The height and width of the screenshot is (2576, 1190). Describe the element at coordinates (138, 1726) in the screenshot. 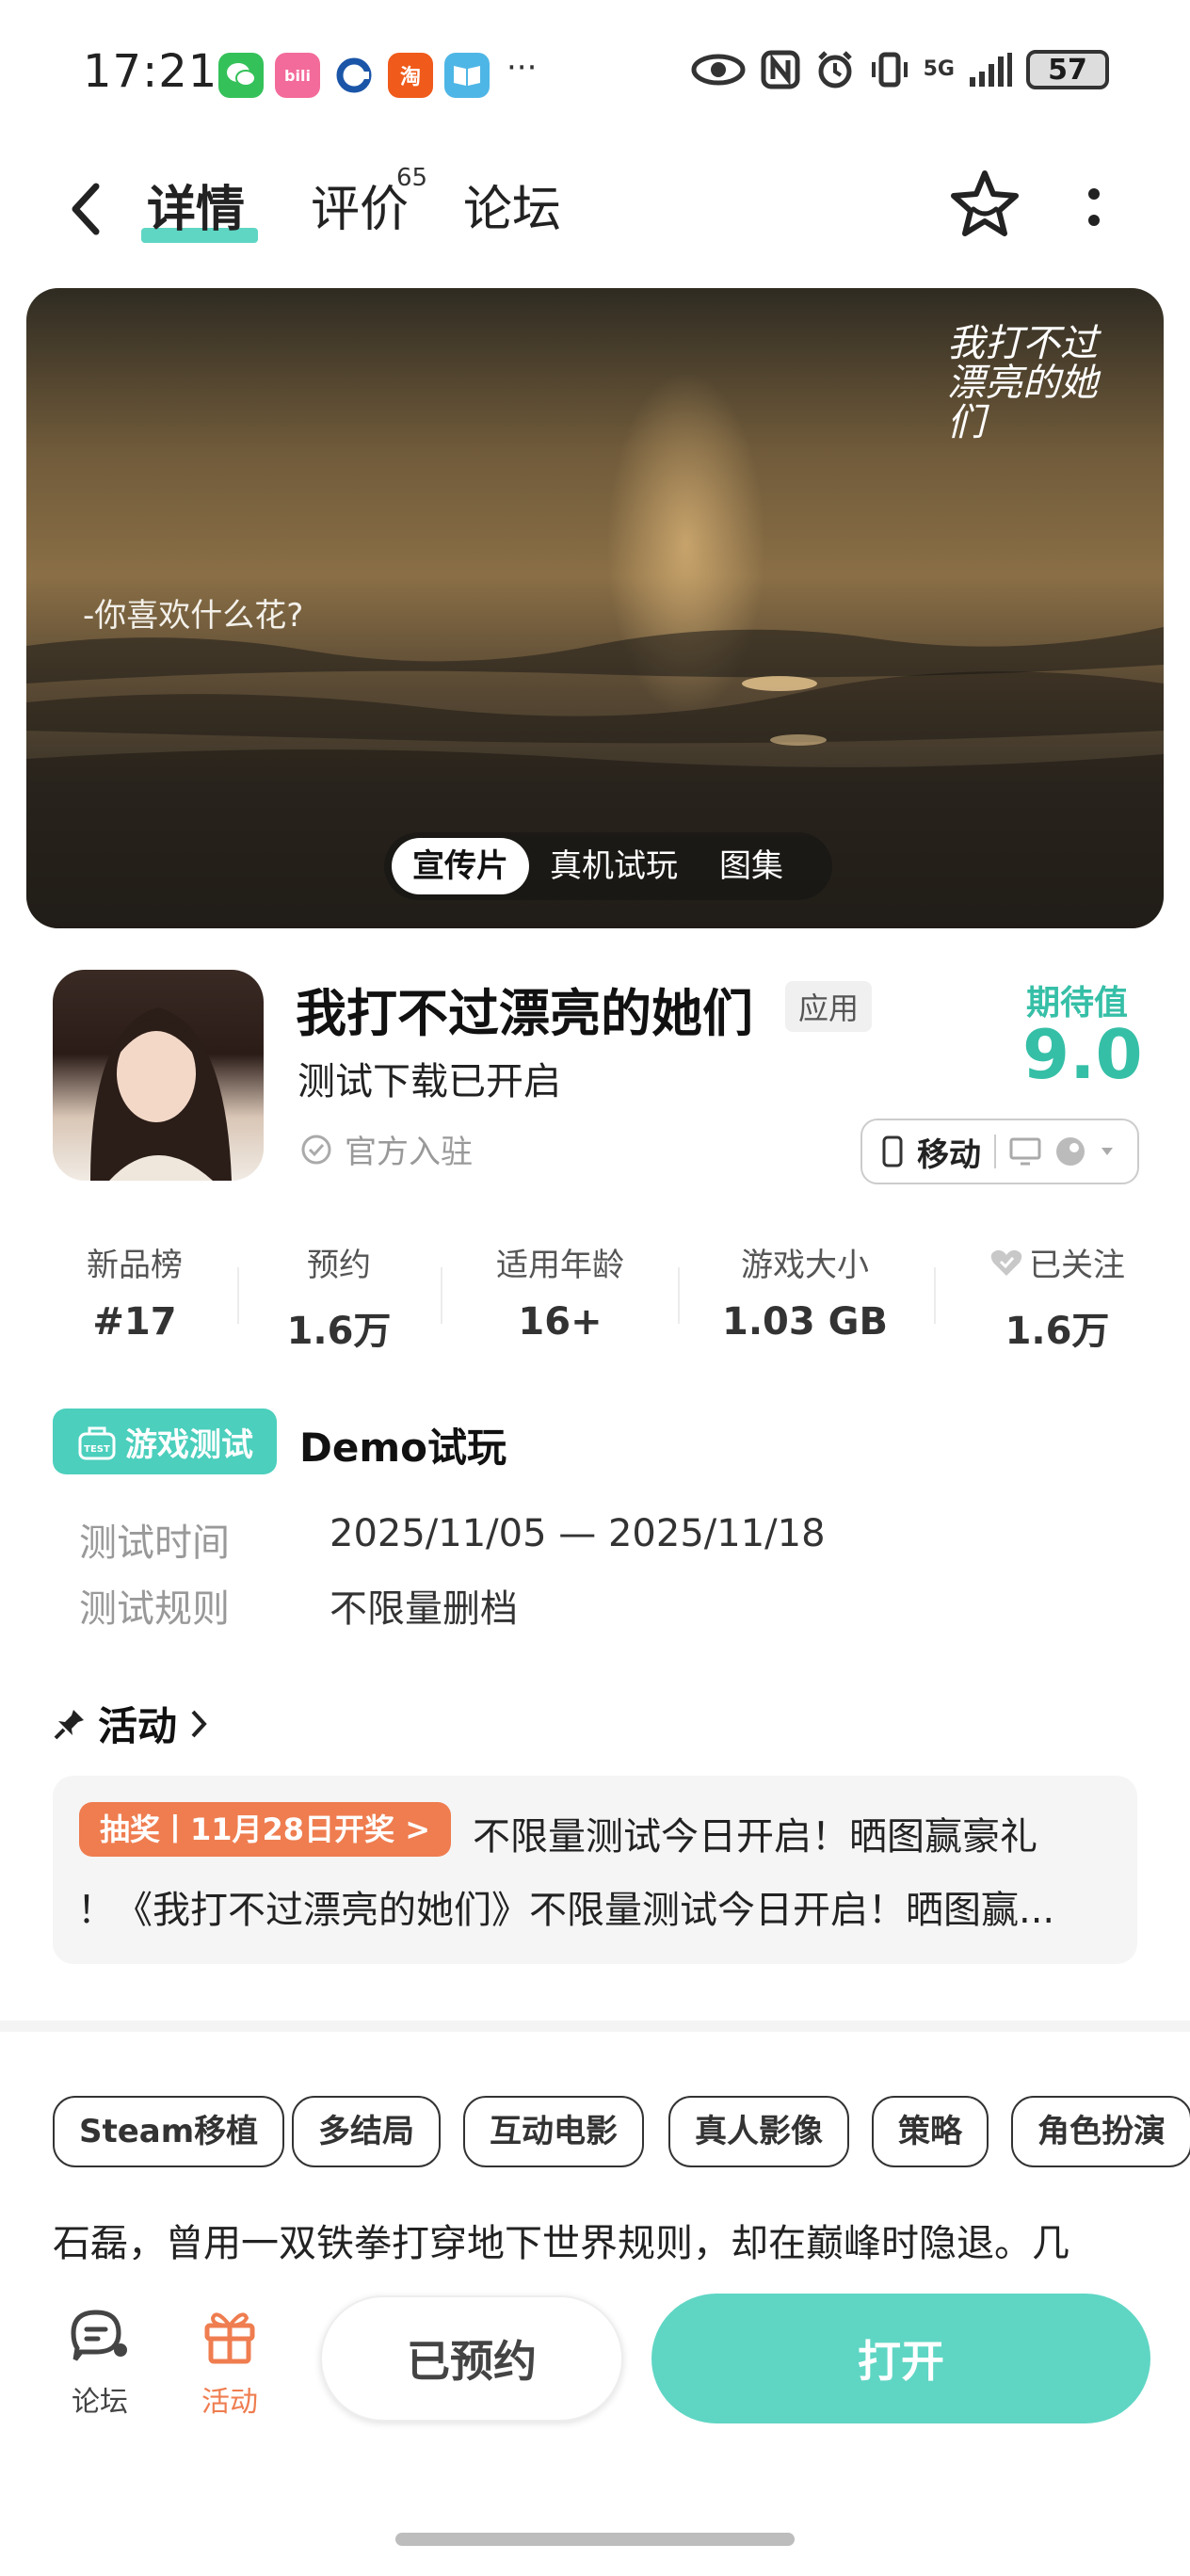

I see `activity-title: 活动` at that location.